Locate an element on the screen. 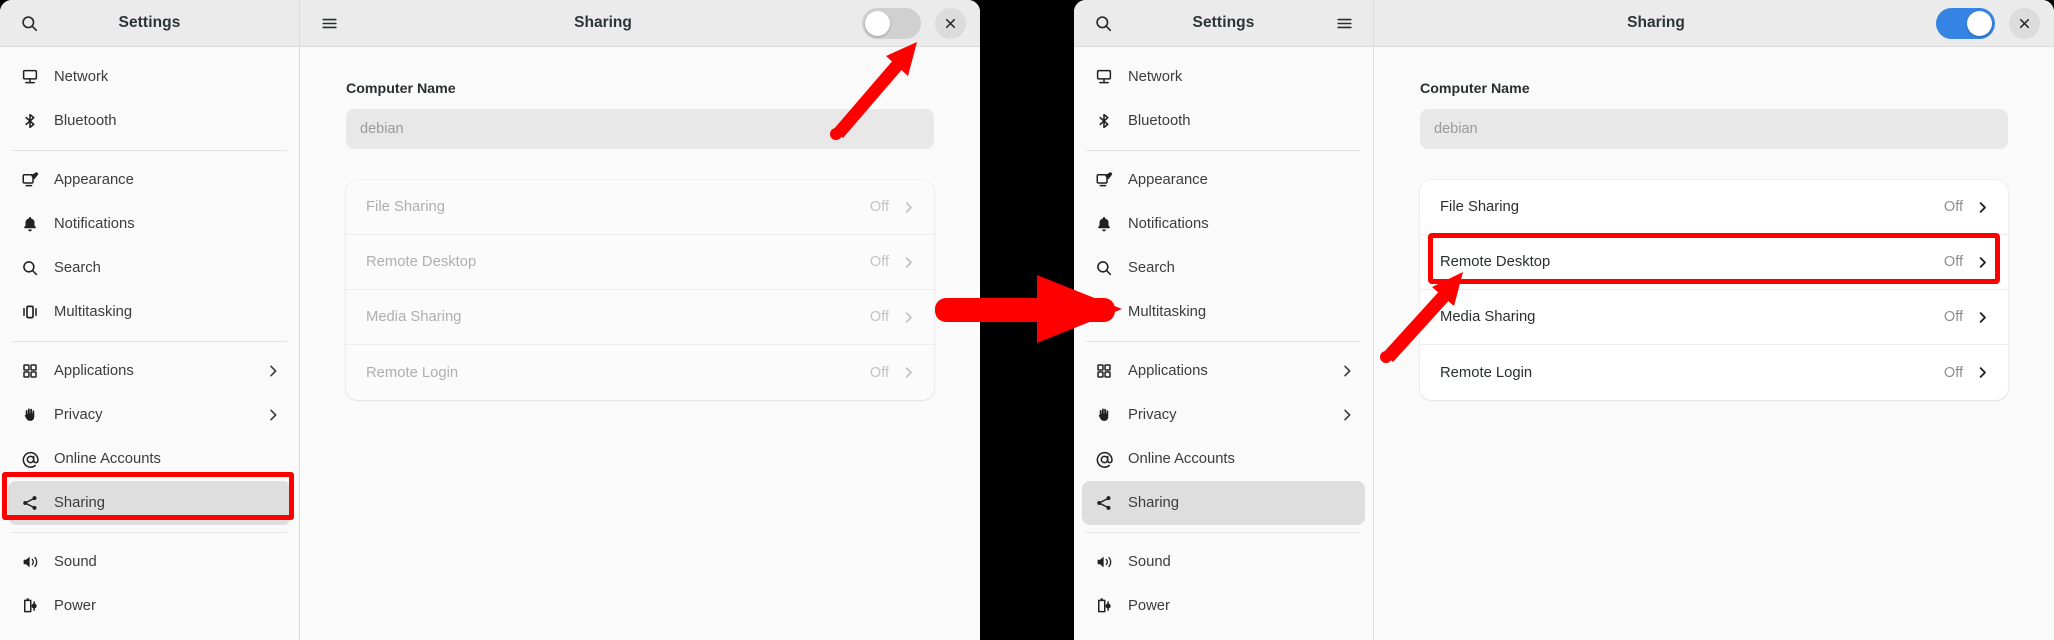  arrow-to-remote-desktop is located at coordinates (1421, 317).